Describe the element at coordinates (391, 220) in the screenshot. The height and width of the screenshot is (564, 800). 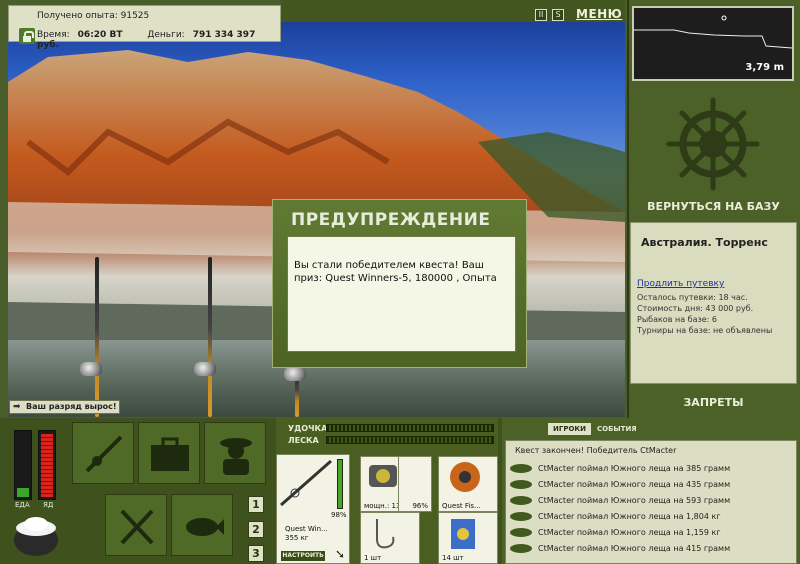
I see `dialog-title: ПРЕДУПРЕЖДЕНИЕ` at that location.